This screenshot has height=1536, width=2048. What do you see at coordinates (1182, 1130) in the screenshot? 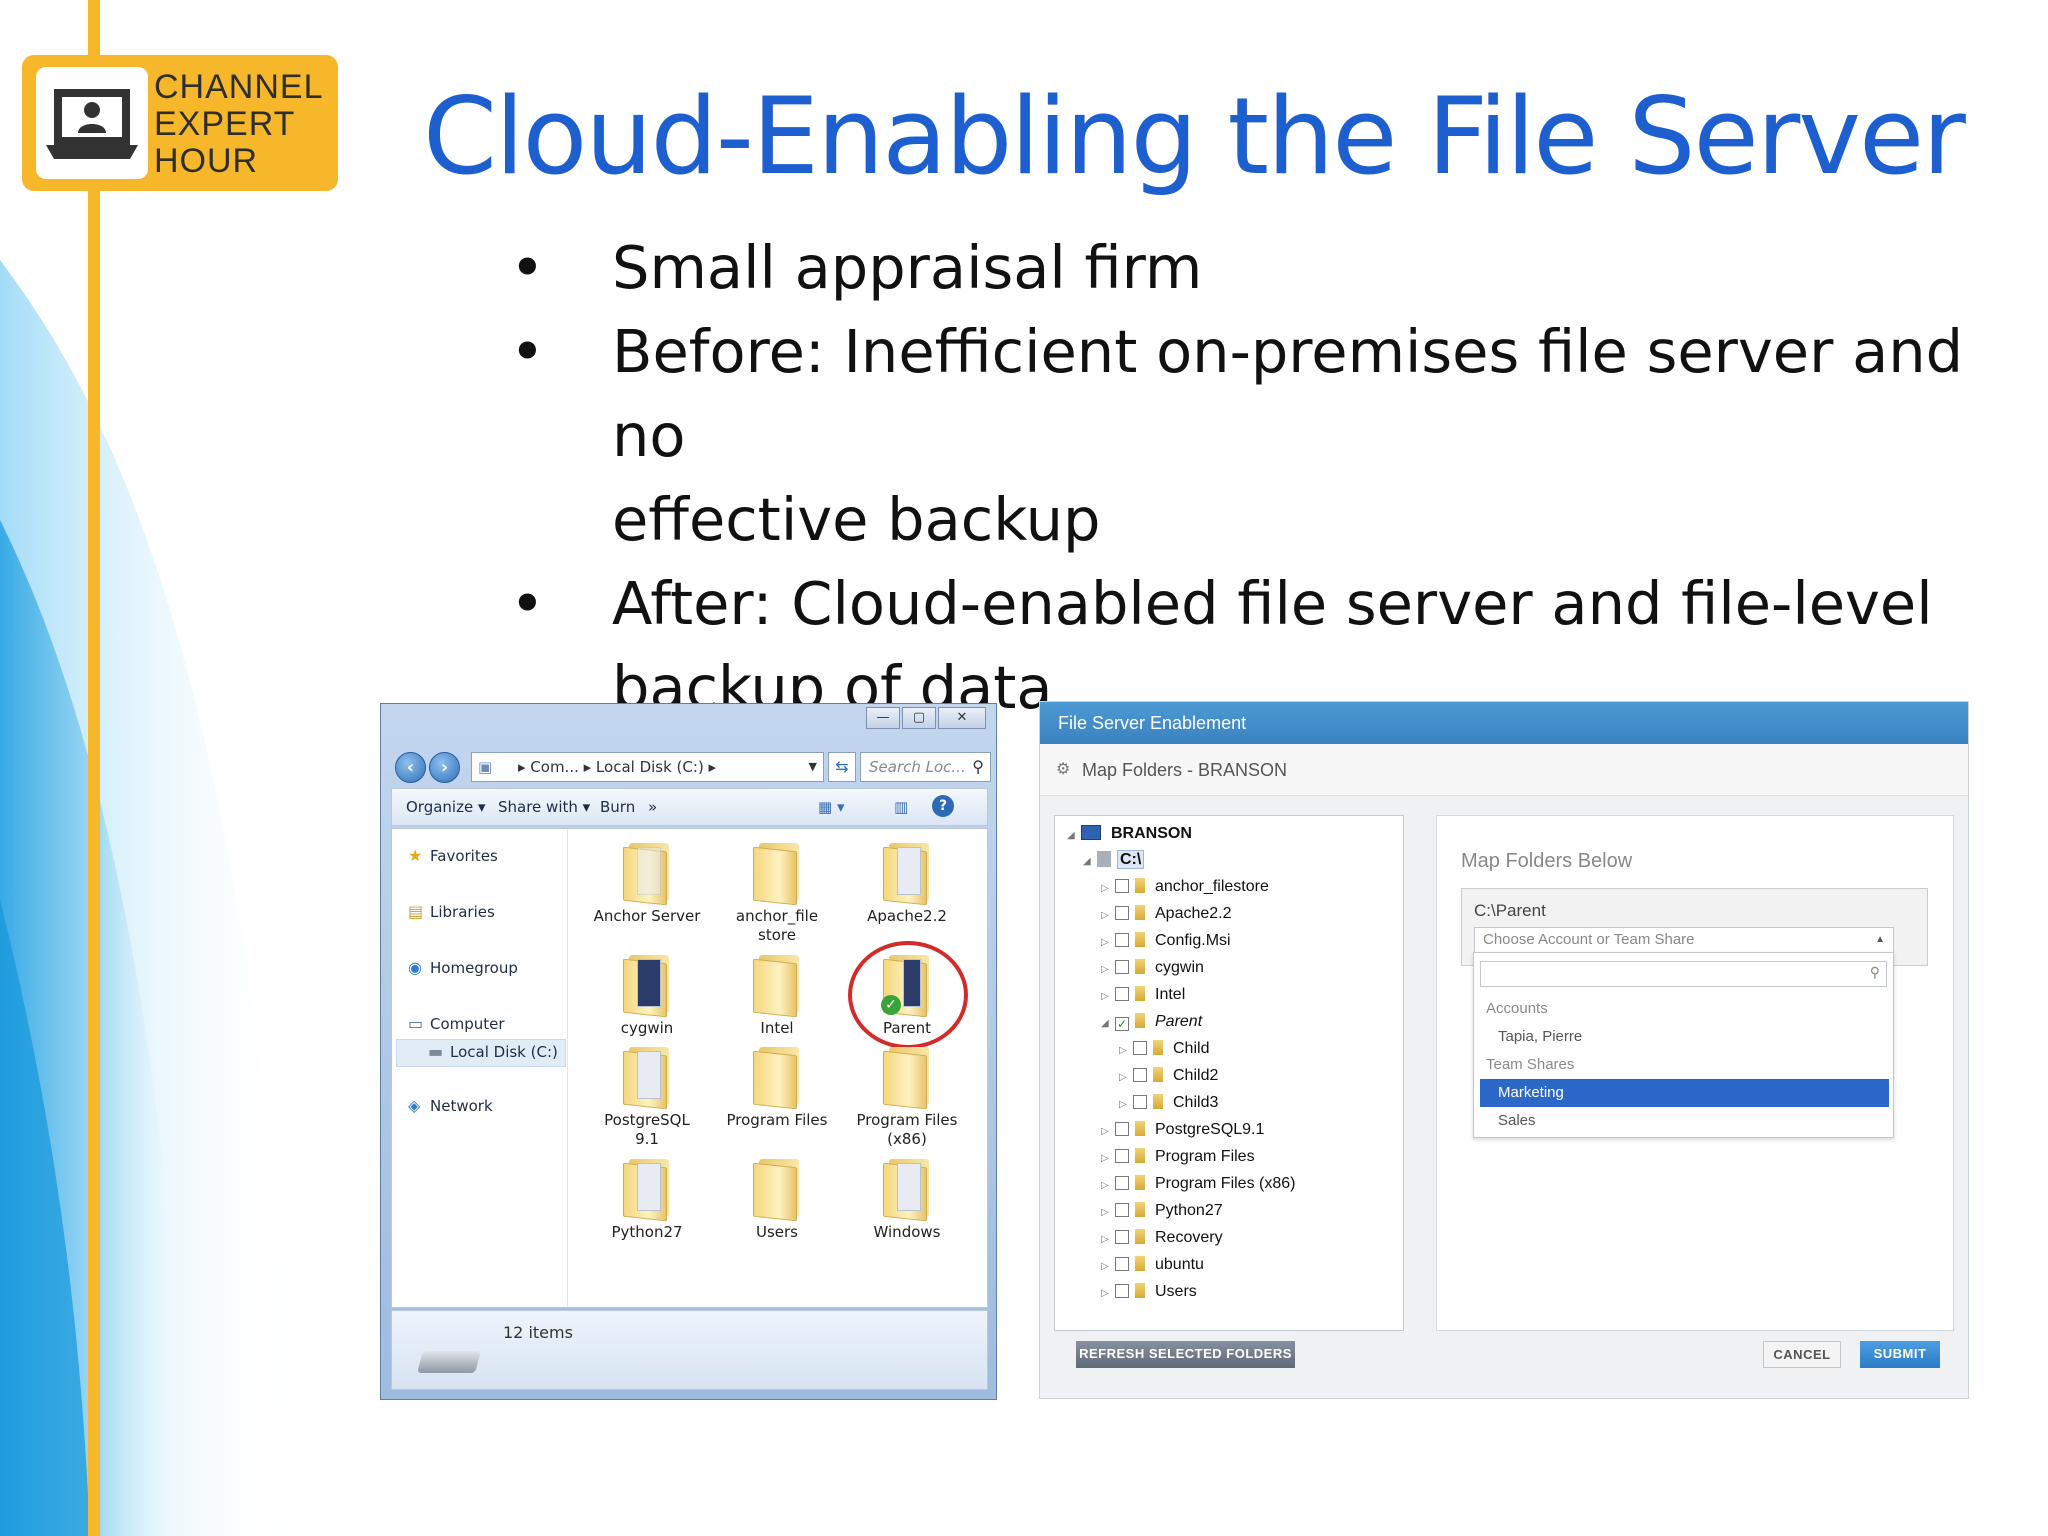
I see `tree-item: ▷ PostgreSQL9.1` at bounding box center [1182, 1130].